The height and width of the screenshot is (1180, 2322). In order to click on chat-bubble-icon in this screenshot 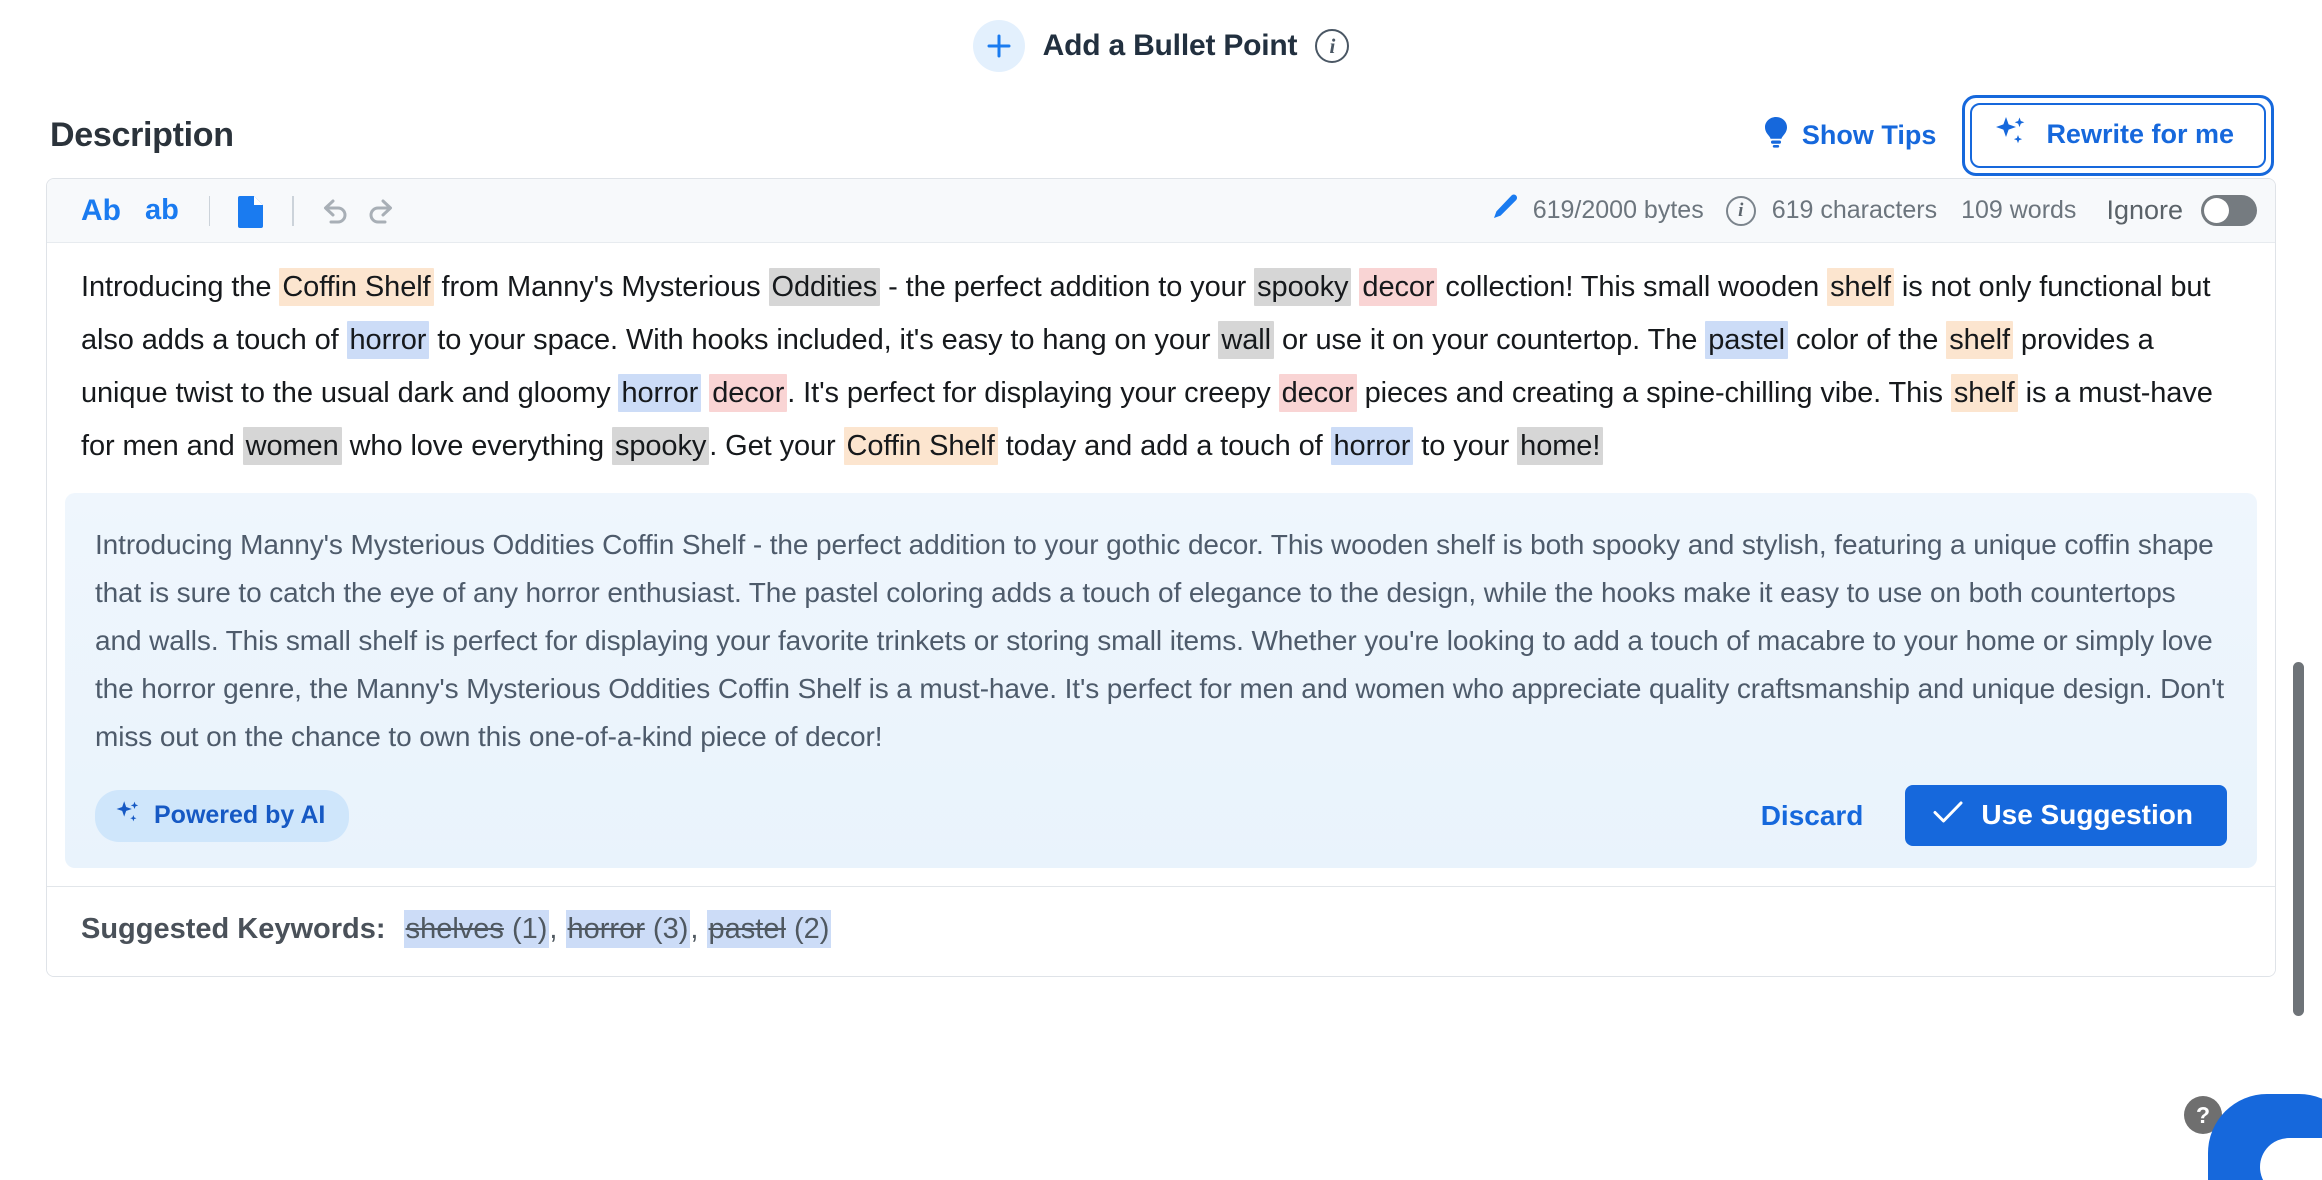, I will do `click(2265, 1137)`.